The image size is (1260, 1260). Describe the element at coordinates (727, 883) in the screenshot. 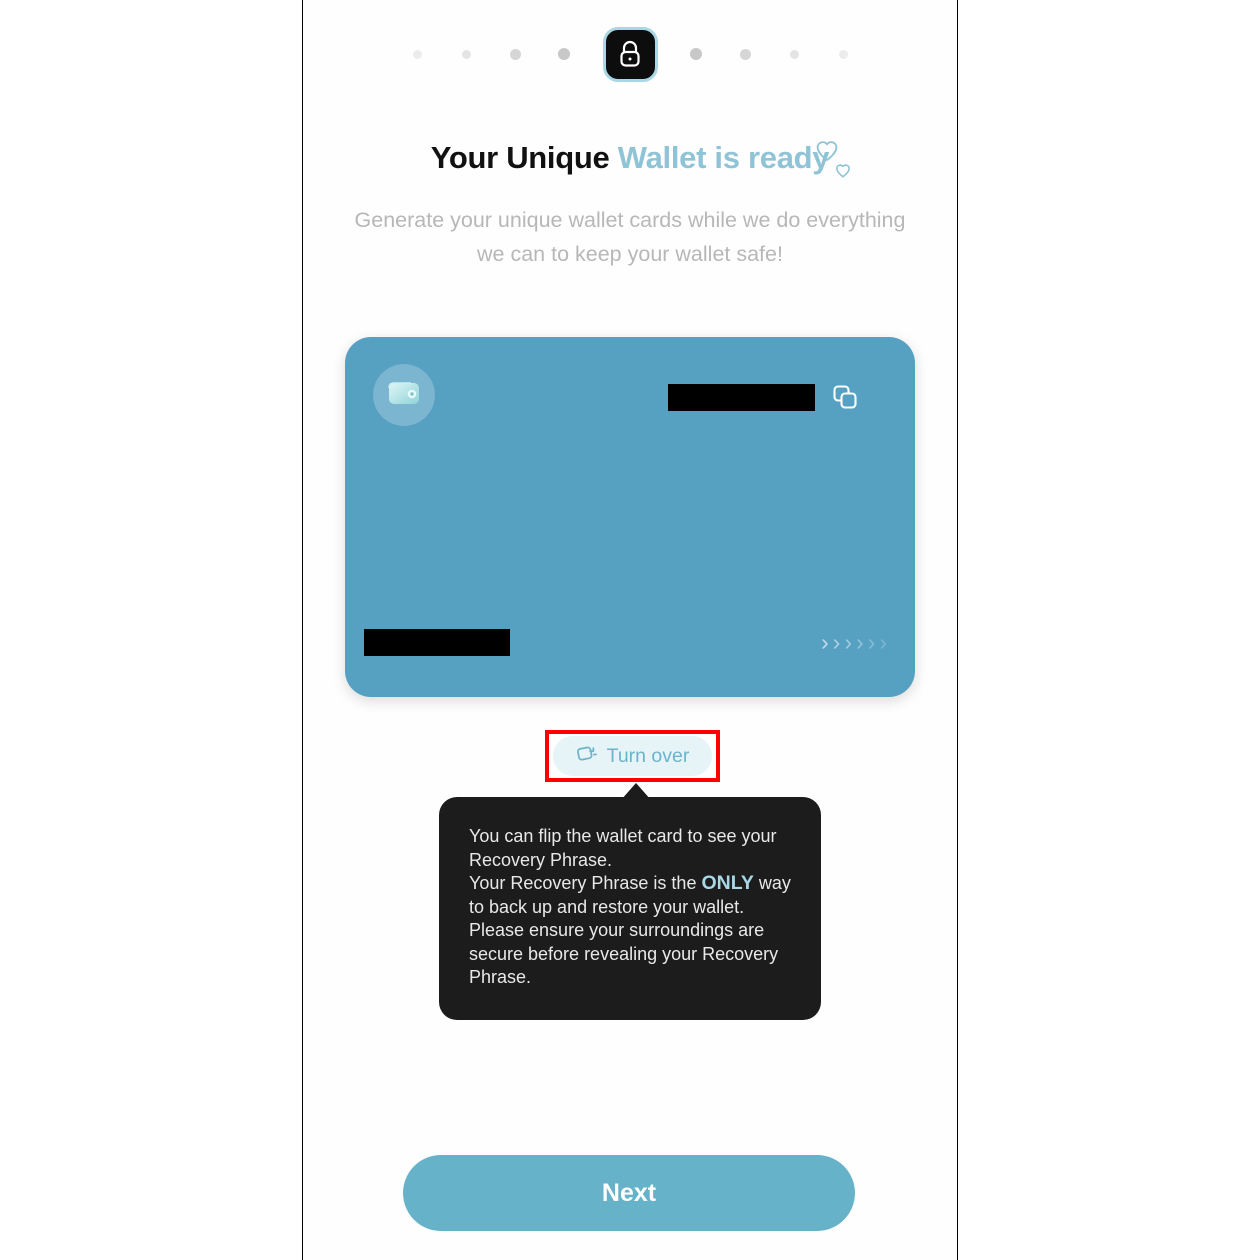

I see `tooltip-emphasis-only: ONLY` at that location.